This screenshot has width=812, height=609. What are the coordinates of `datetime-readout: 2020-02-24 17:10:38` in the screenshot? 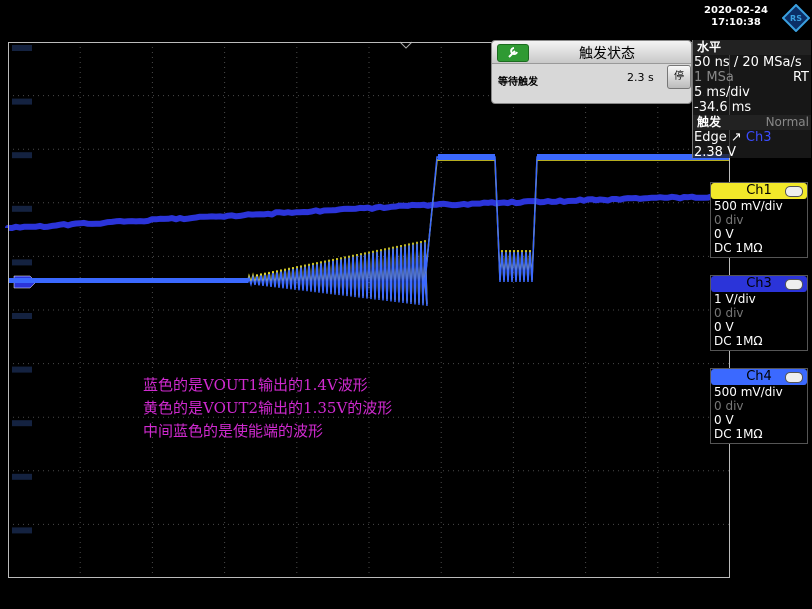 It's located at (736, 17).